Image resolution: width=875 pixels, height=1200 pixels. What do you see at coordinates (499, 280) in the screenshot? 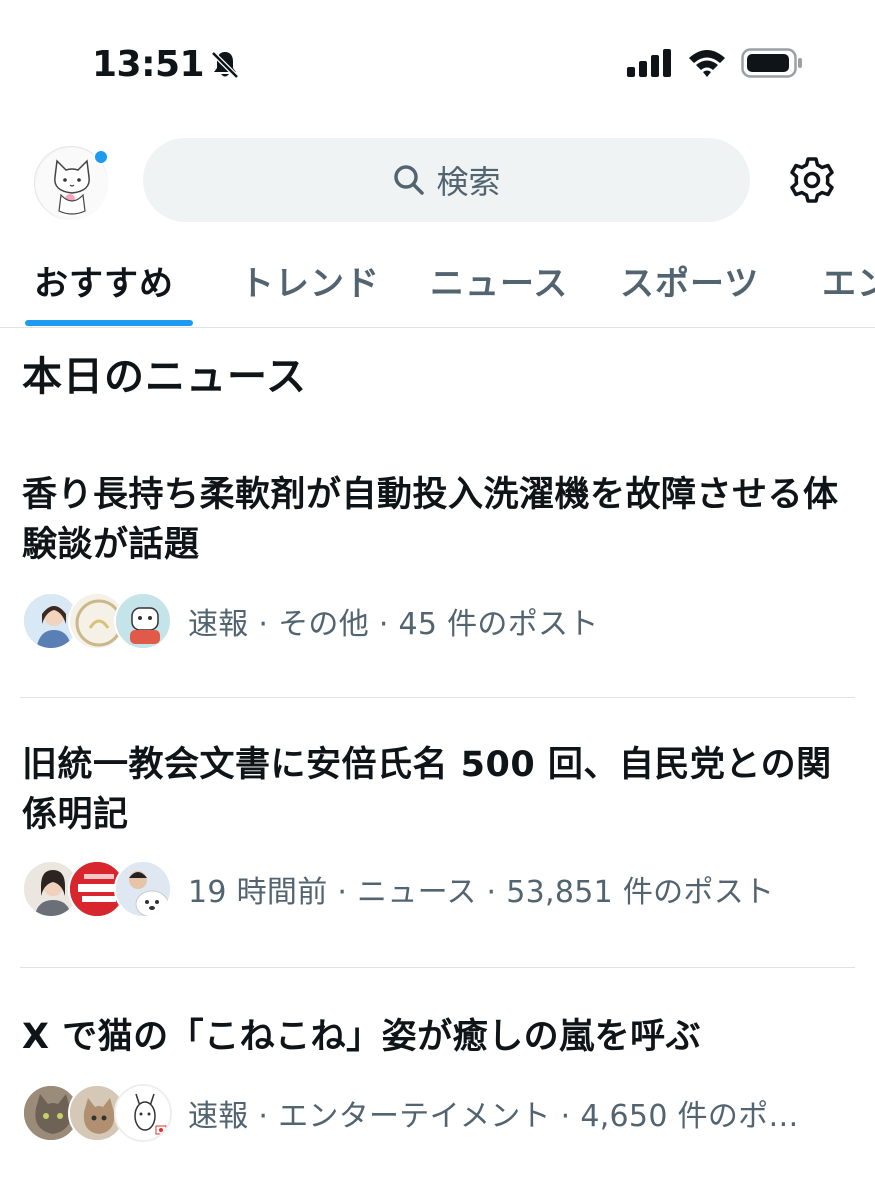
I see `tab-news: ニュース` at bounding box center [499, 280].